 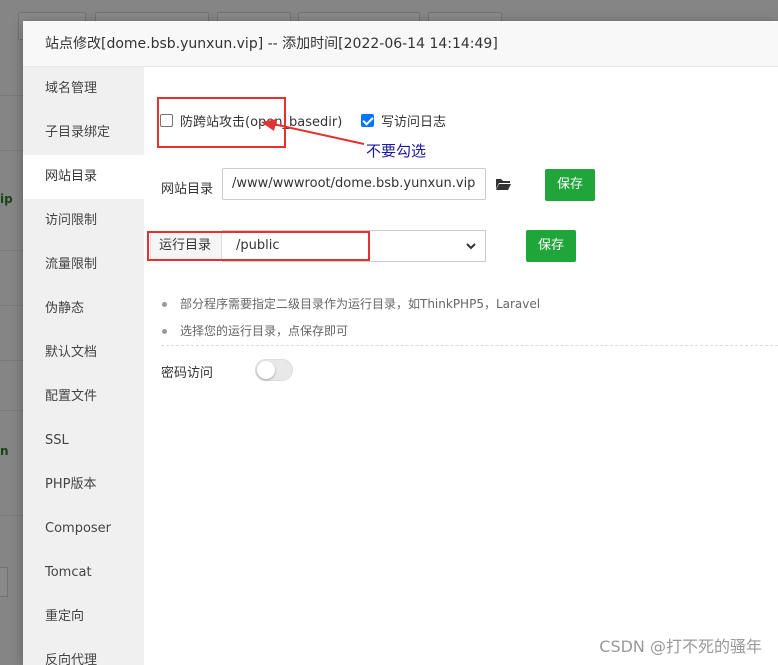 What do you see at coordinates (83, 221) in the screenshot?
I see `sidebar-item-access-limit: 访问限制` at bounding box center [83, 221].